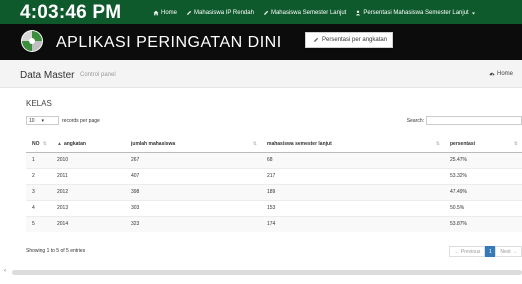 Image resolution: width=522 pixels, height=284 pixels. I want to click on table-cell: 50.5%, so click(483, 207).